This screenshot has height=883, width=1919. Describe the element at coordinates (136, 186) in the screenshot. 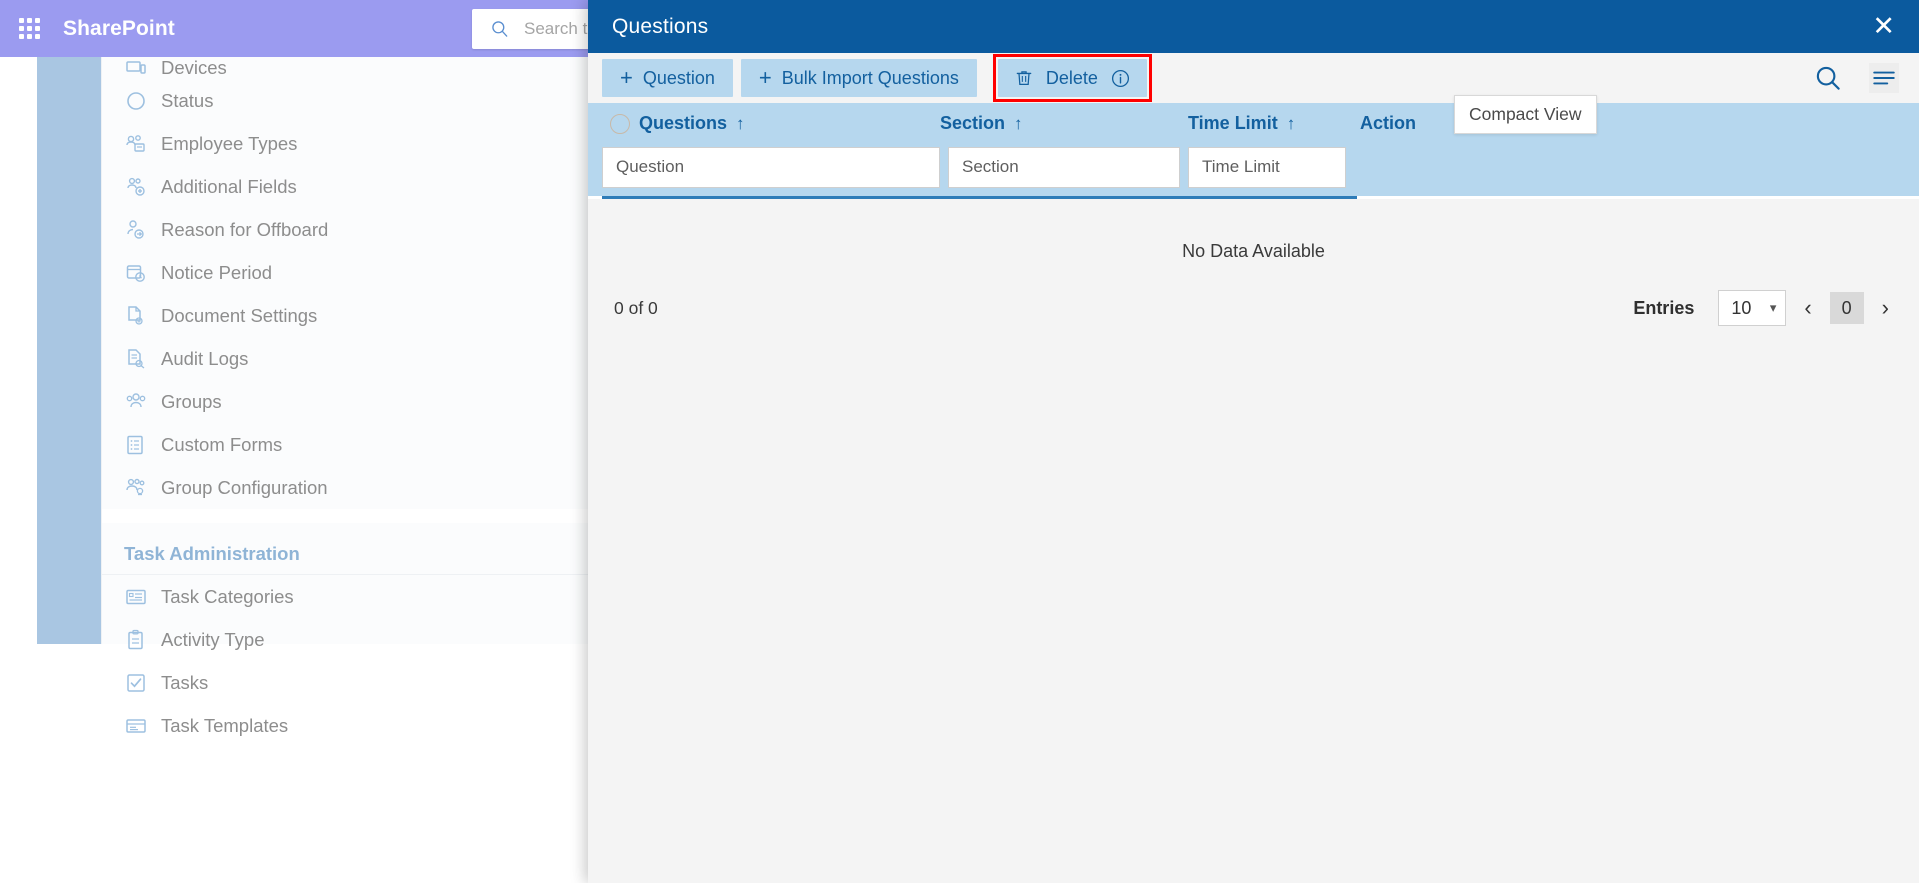

I see `people-add-icon` at that location.